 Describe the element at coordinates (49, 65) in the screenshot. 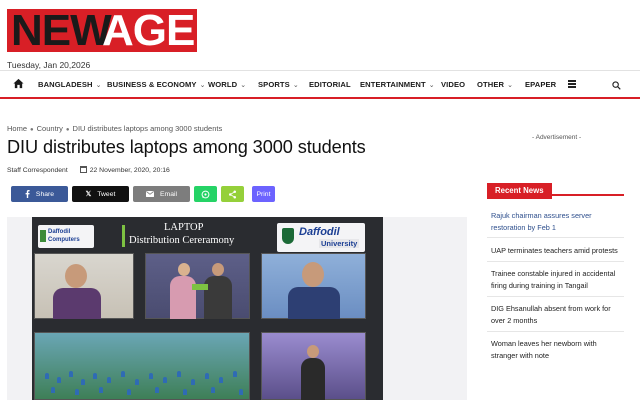

I see `header-date: Tuesday, Jan 20,2026` at that location.